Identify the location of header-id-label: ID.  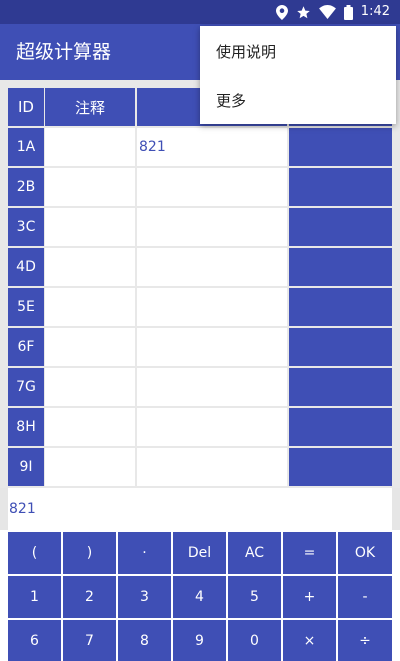
(26, 107).